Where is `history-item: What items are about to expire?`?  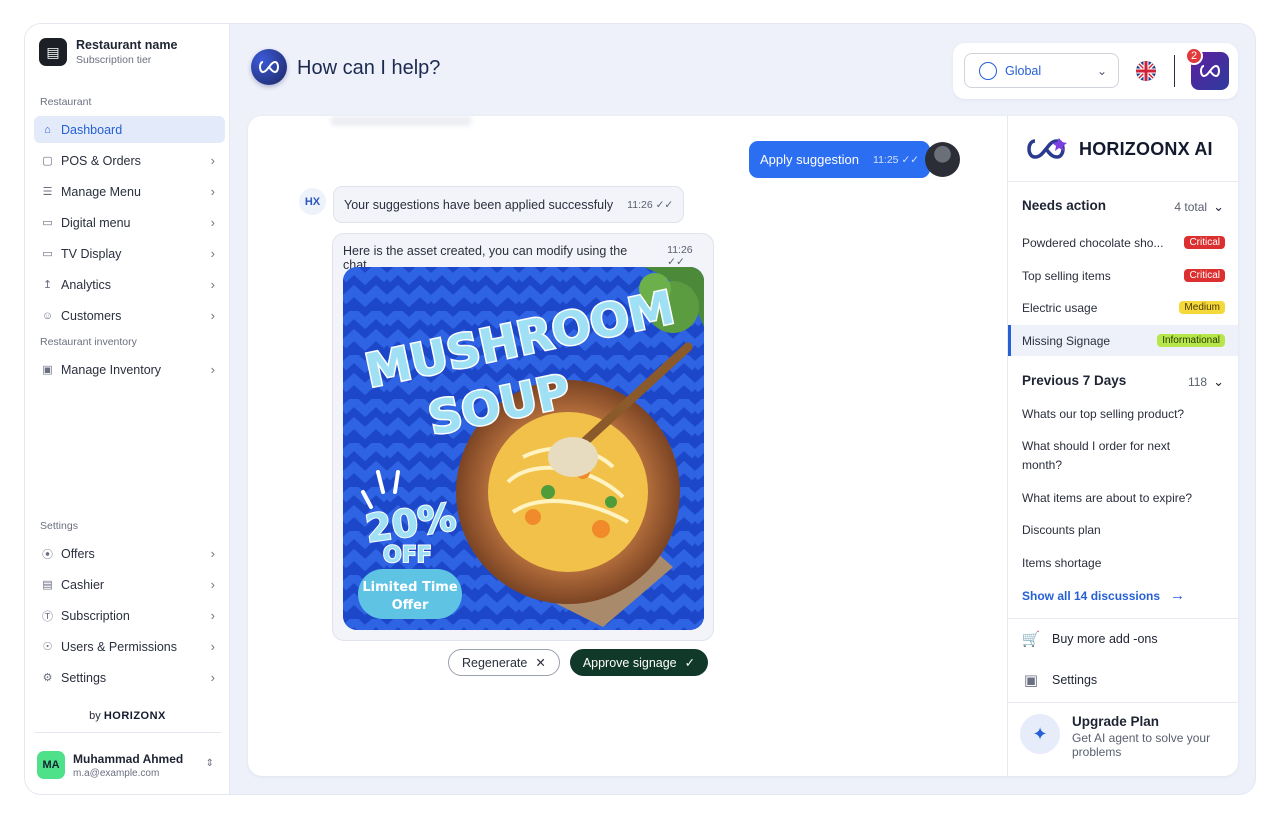 history-item: What items are about to expire? is located at coordinates (1122, 498).